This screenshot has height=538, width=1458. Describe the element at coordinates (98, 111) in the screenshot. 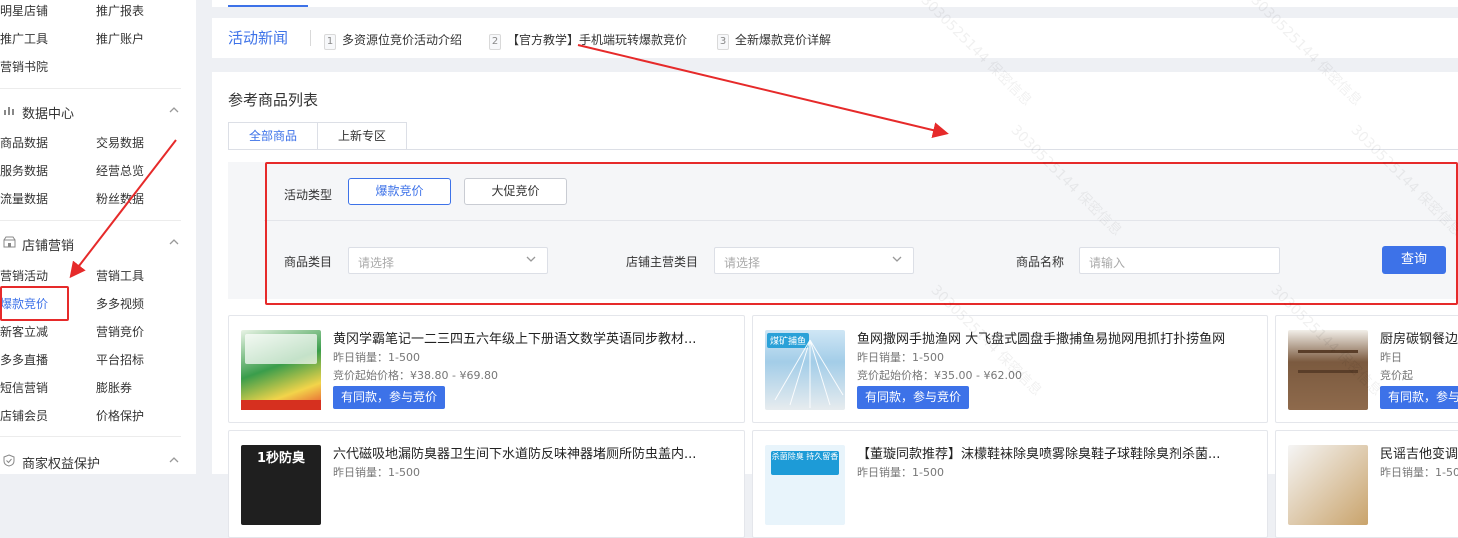

I see `sidebar-section-data-center: 数据中心` at that location.